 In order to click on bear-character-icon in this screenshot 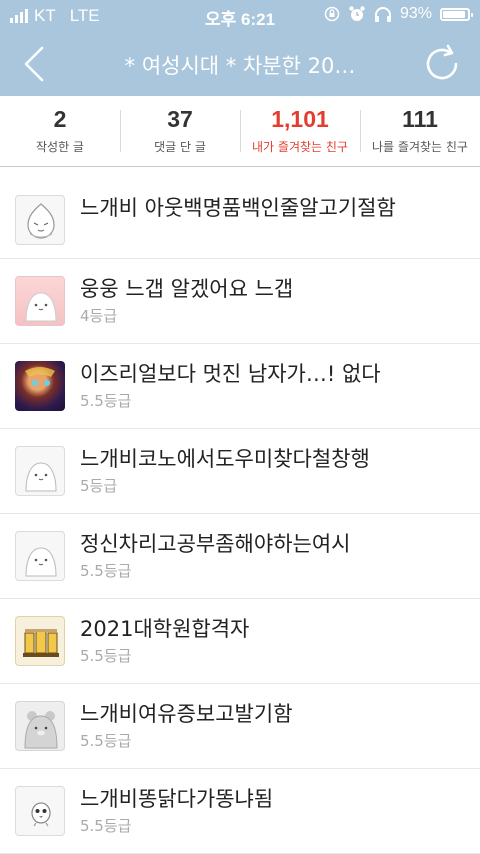, I will do `click(40, 726)`.